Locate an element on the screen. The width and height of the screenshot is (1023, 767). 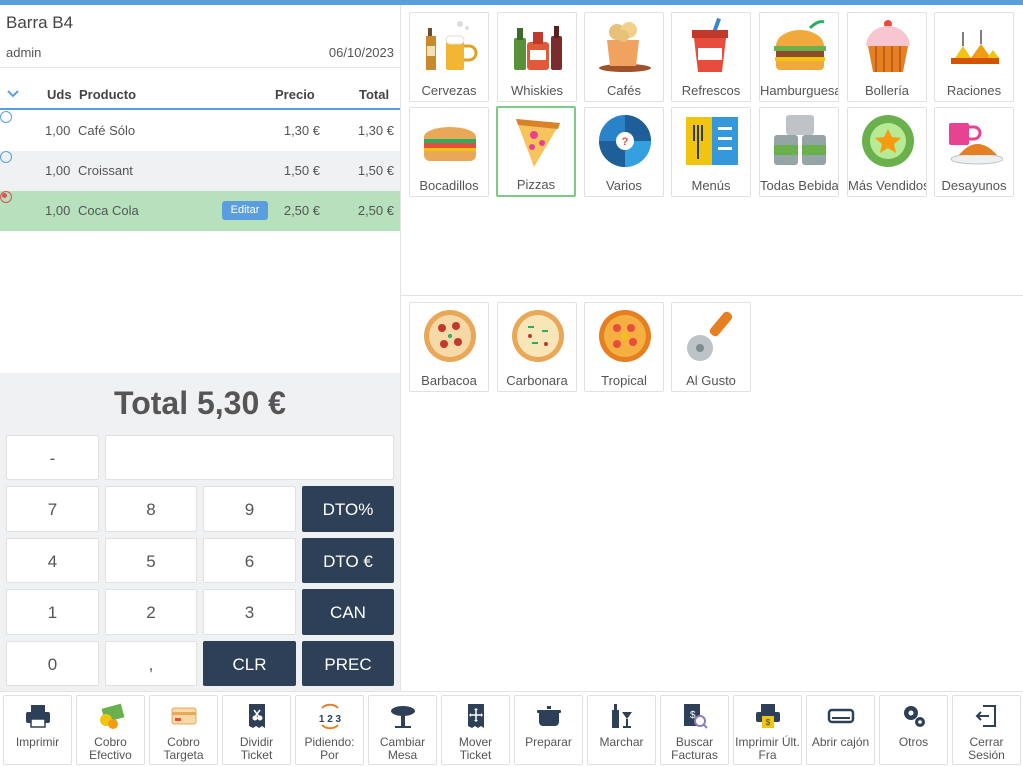
ticket-date: 06/10/2023 is located at coordinates (361, 52).